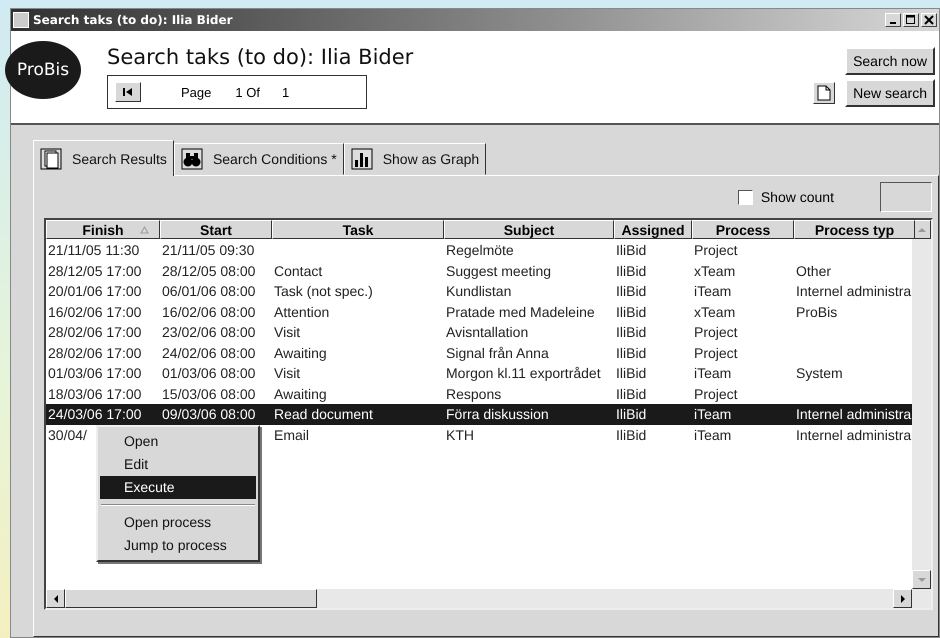 Image resolution: width=940 pixels, height=638 pixels. Describe the element at coordinates (497, 414) in the screenshot. I see `table-cell: Förra diskussion` at that location.